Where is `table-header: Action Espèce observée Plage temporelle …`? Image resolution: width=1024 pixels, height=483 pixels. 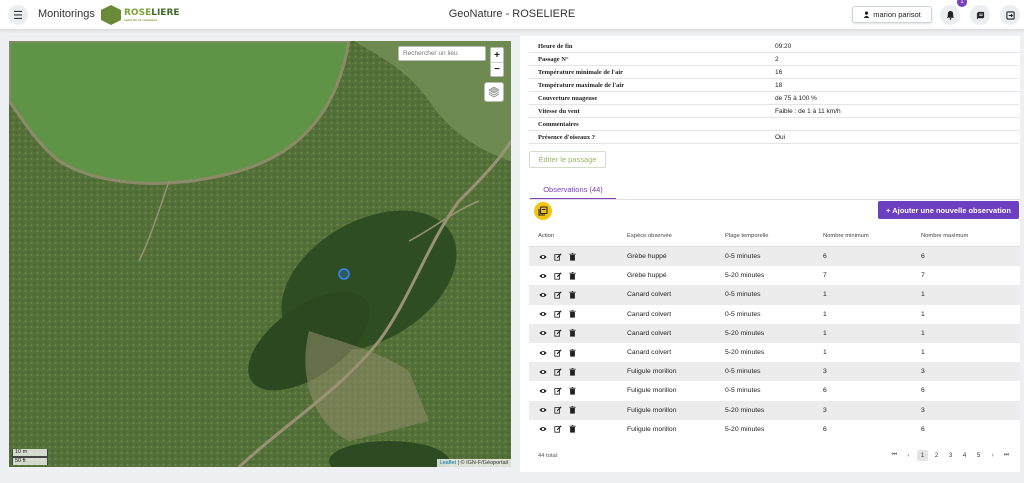
table-header: Action Espèce observée Plage temporelle … is located at coordinates (774, 236).